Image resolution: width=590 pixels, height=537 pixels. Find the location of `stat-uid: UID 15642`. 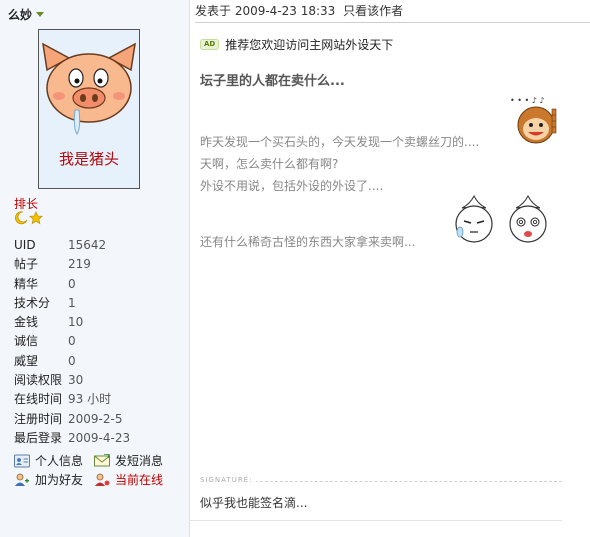

stat-uid: UID 15642 is located at coordinates (72, 245).